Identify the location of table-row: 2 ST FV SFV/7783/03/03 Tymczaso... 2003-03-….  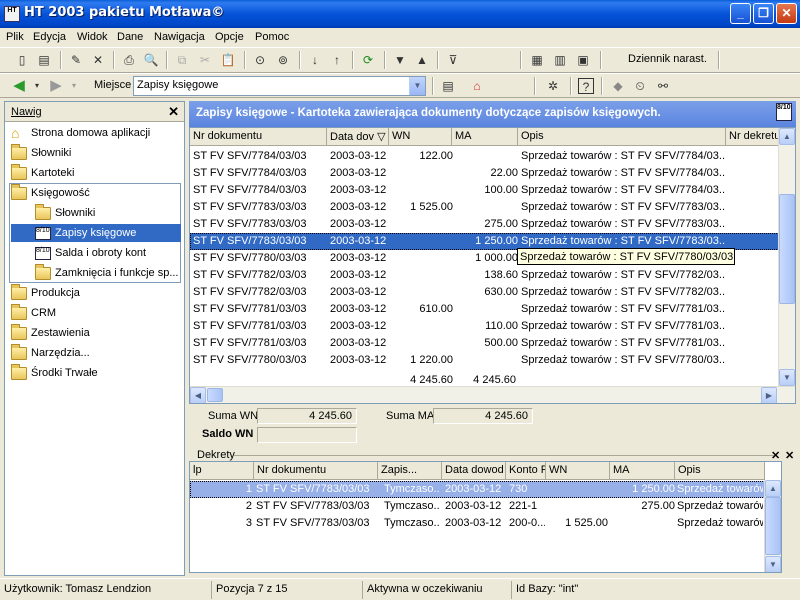
(477, 506).